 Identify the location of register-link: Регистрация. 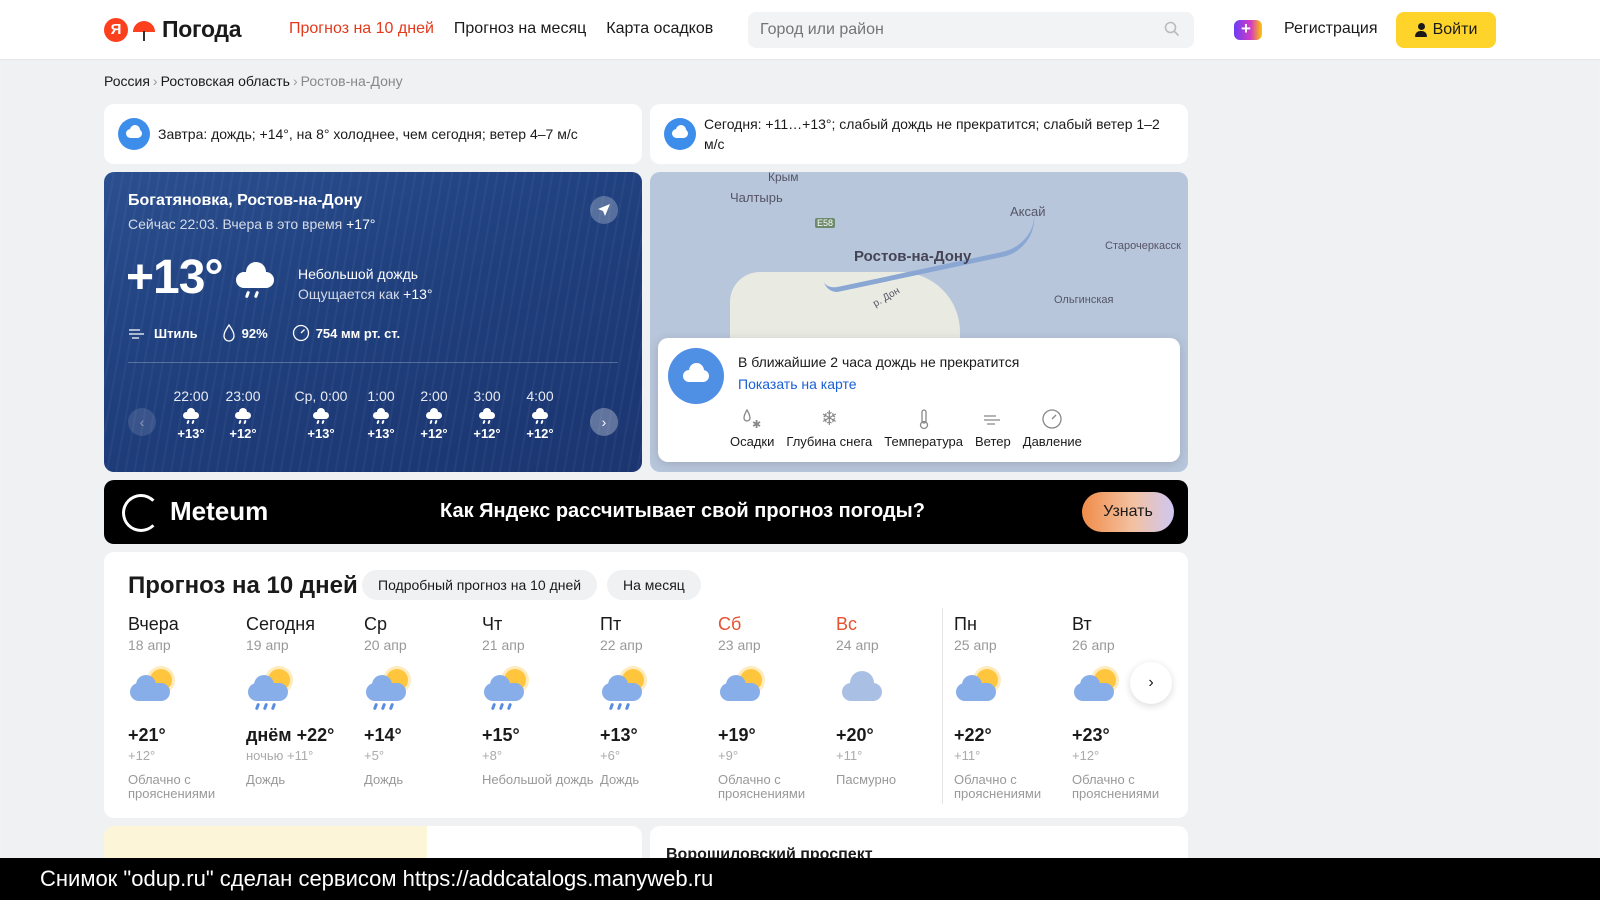
(1331, 29).